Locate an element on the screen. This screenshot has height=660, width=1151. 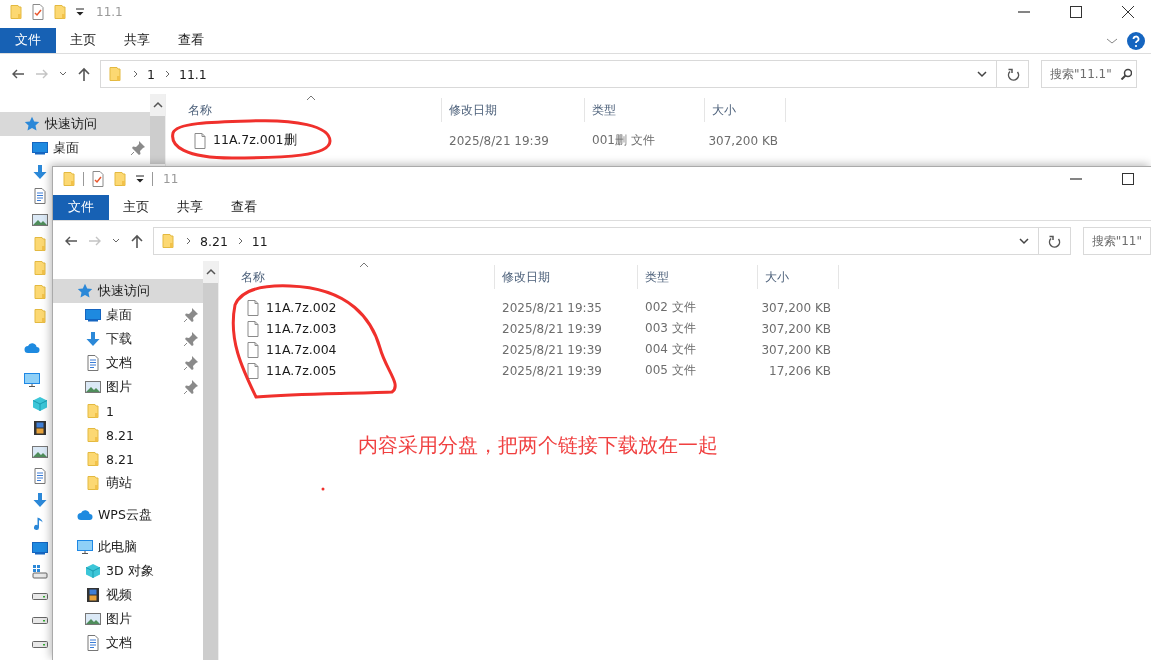
annotation-text: 内容采用分盘，把两个链接下载放在一起 is located at coordinates (538, 445).